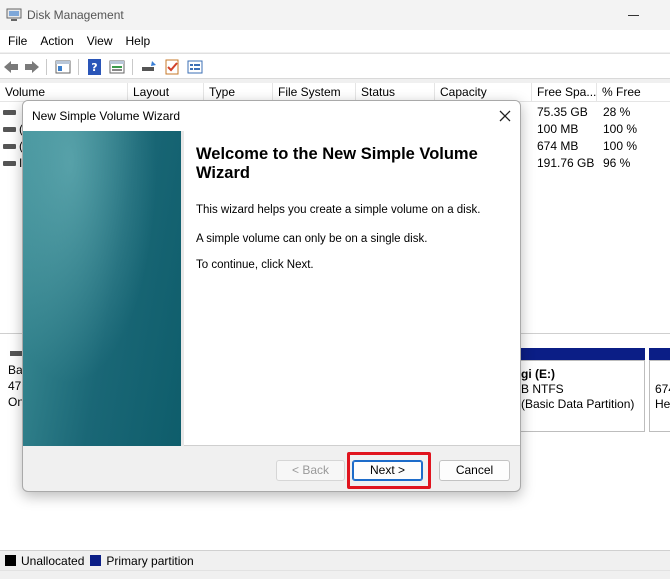 Image resolution: width=670 pixels, height=579 pixels. What do you see at coordinates (335, 66) in the screenshot?
I see `toolbar: ?` at bounding box center [335, 66].